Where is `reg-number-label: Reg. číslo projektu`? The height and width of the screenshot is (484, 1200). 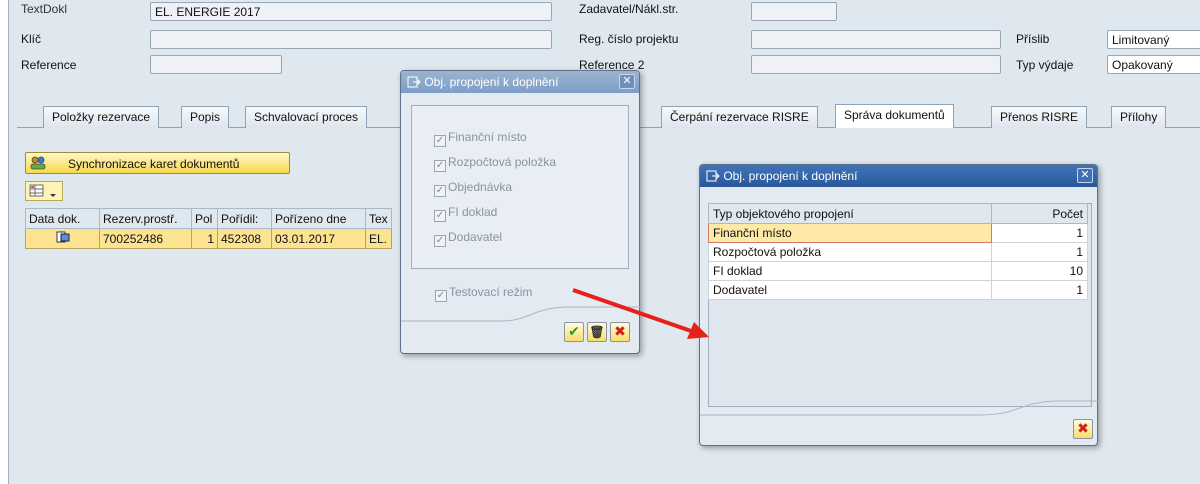 reg-number-label: Reg. číslo projektu is located at coordinates (629, 39).